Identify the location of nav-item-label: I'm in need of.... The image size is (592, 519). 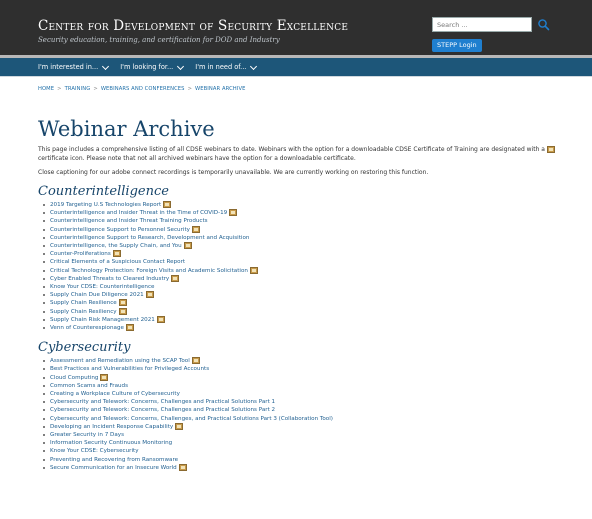
(221, 67).